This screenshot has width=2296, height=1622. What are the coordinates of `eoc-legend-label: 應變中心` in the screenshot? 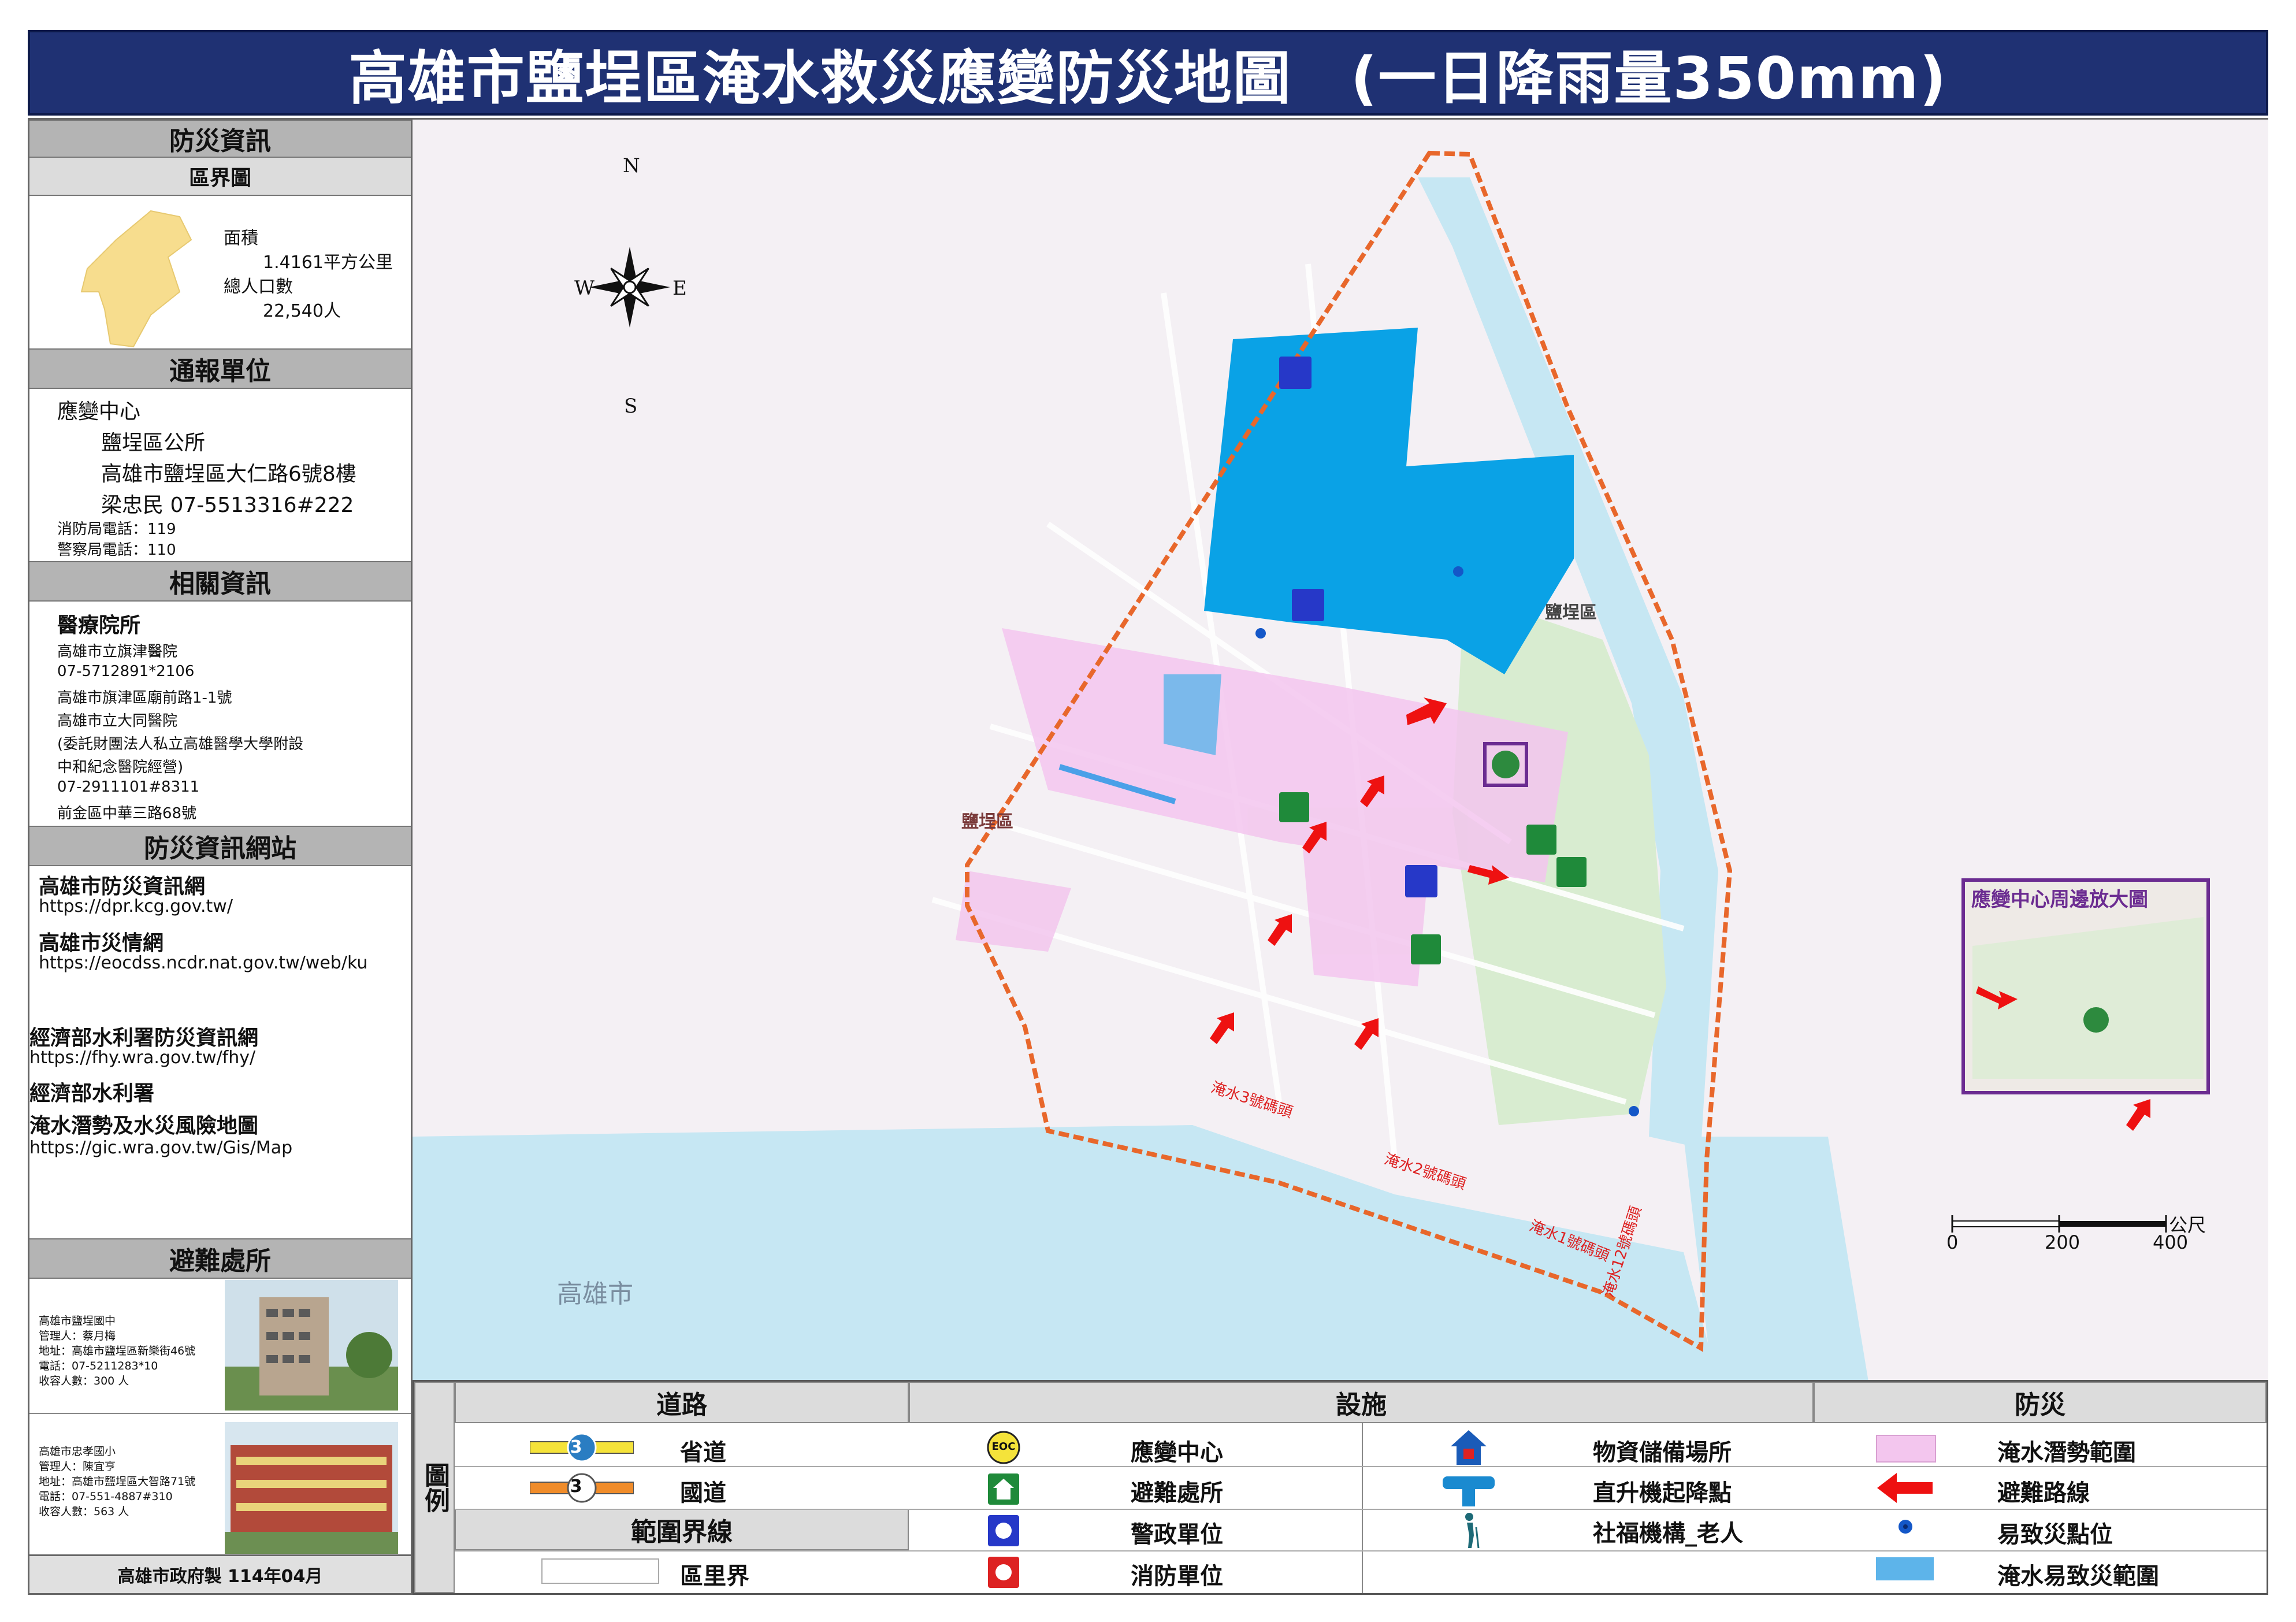 It's located at (1177, 1452).